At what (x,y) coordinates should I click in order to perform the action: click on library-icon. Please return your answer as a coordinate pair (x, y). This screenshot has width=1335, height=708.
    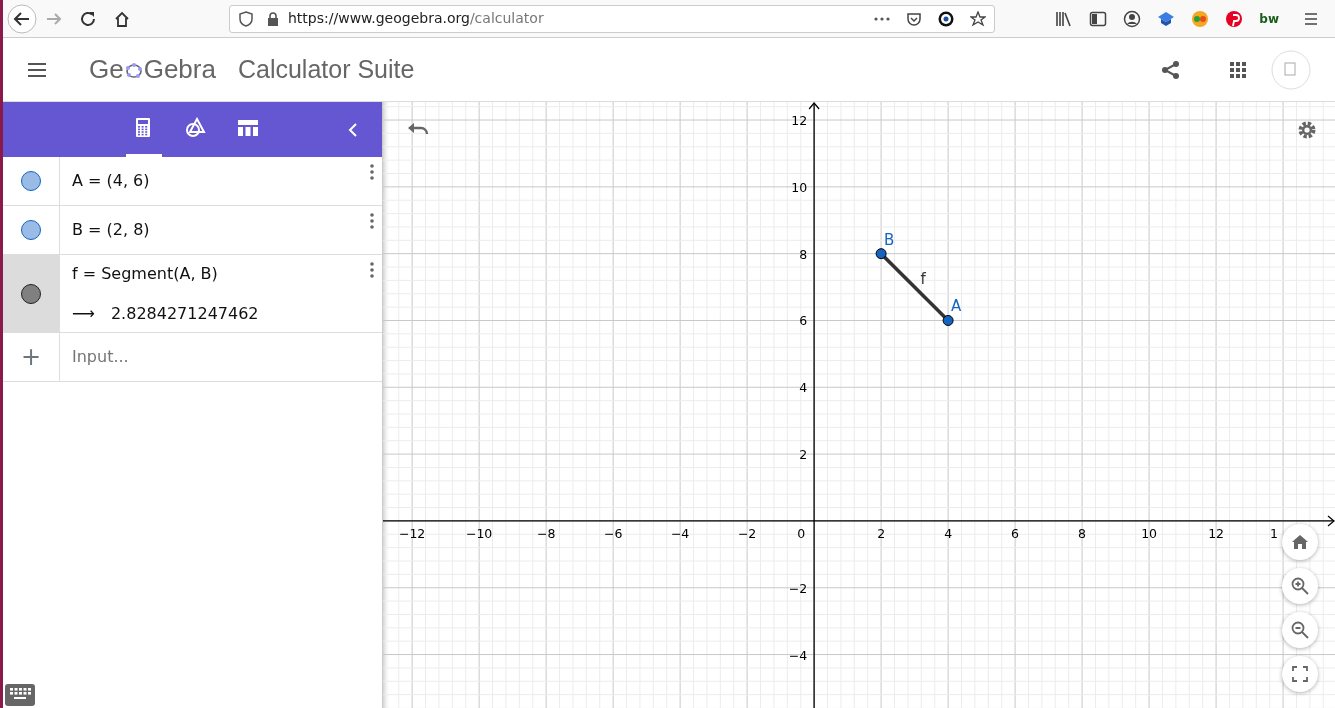
    Looking at the image, I should click on (1064, 18).